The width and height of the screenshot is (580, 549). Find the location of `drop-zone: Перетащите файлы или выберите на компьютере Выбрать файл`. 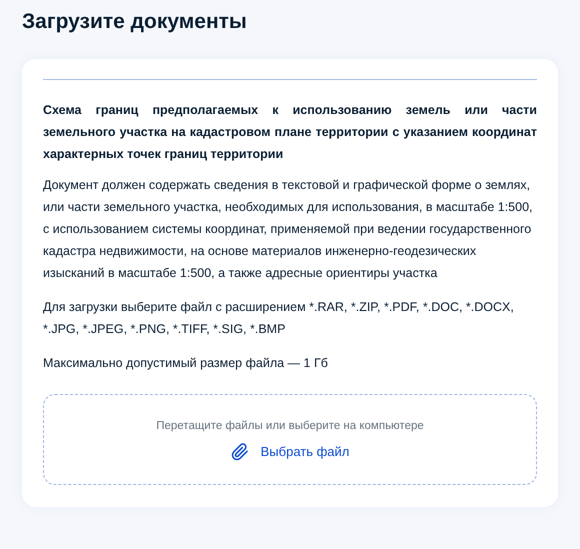

drop-zone: Перетащите файлы или выберите на компьютере Выбрать файл is located at coordinates (290, 439).